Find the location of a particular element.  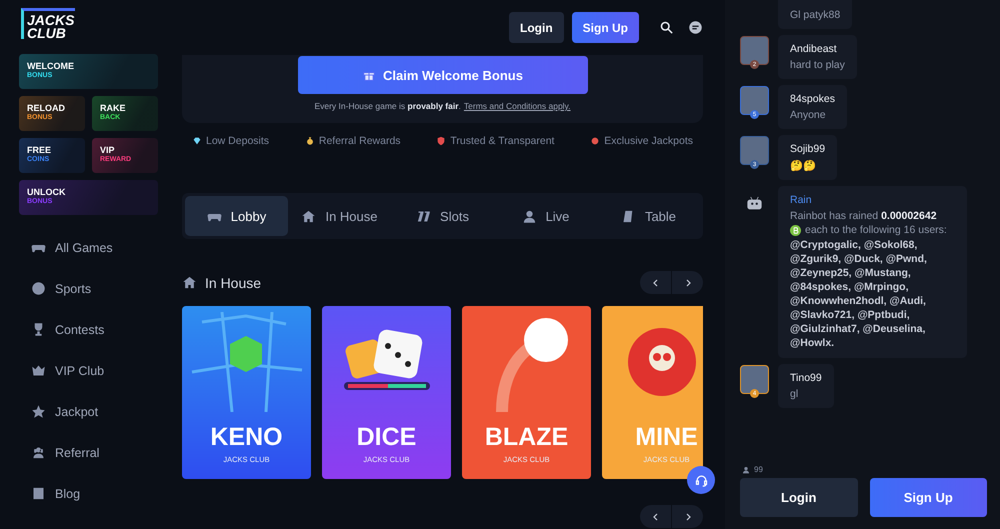

terms-link: Terms and Conditions apply. is located at coordinates (517, 106).